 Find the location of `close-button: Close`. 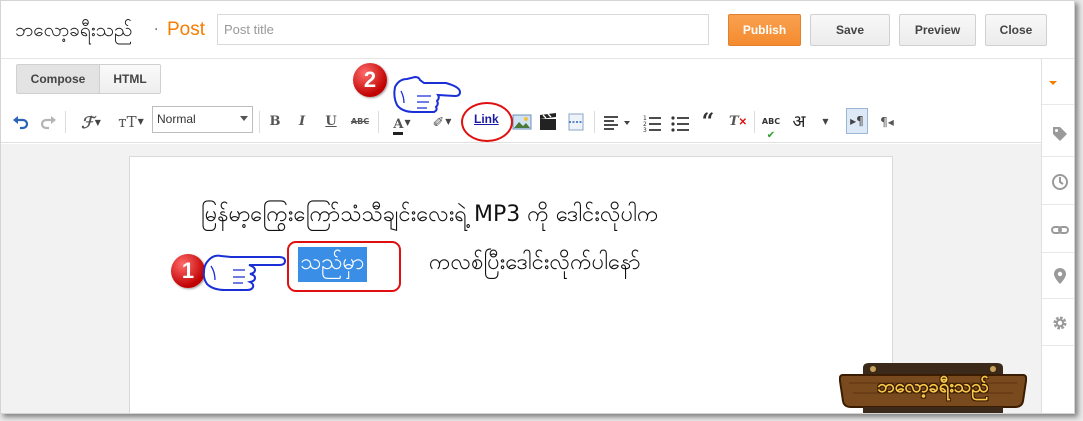

close-button: Close is located at coordinates (1016, 30).